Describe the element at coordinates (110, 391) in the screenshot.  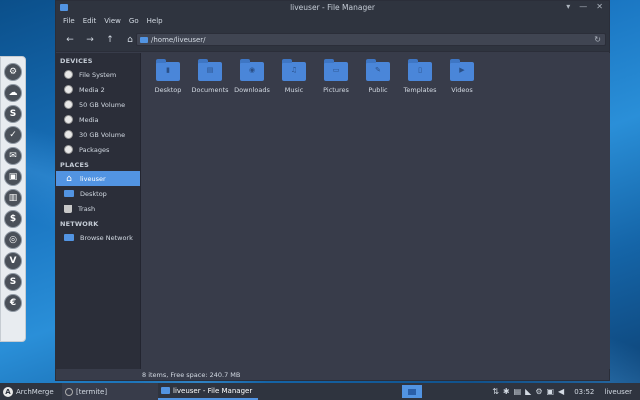
I see `taskbar-item-termite: [termite]` at that location.